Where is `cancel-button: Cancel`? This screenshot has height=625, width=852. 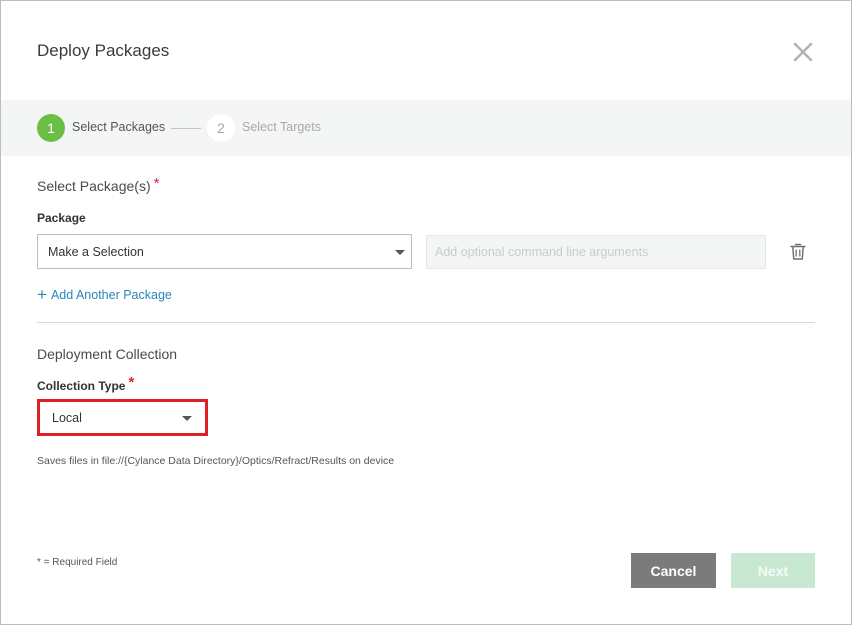
cancel-button: Cancel is located at coordinates (673, 570).